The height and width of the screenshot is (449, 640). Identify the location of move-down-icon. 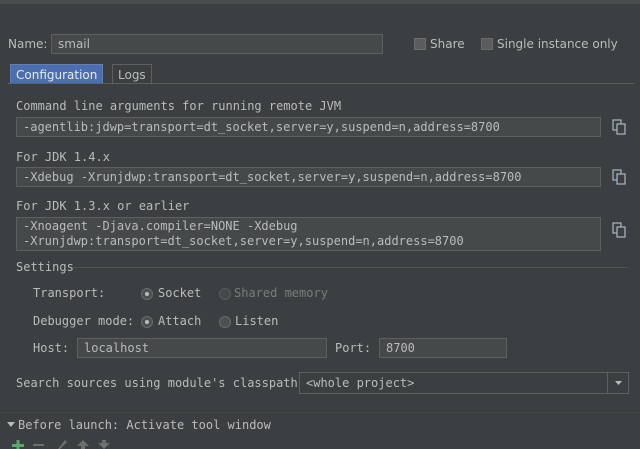
(104, 444).